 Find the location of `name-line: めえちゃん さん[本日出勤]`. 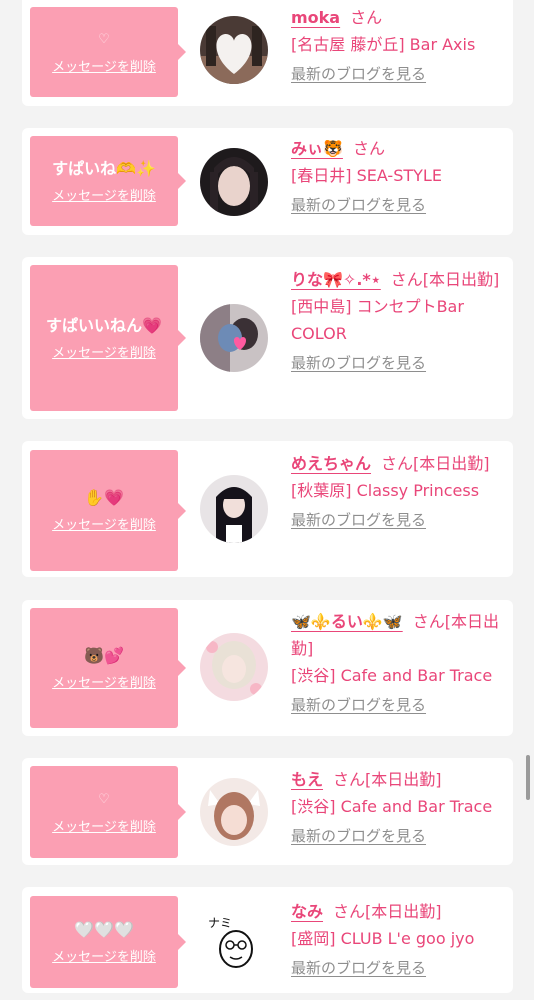

name-line: めえちゃん さん[本日出勤] is located at coordinates (397, 463).